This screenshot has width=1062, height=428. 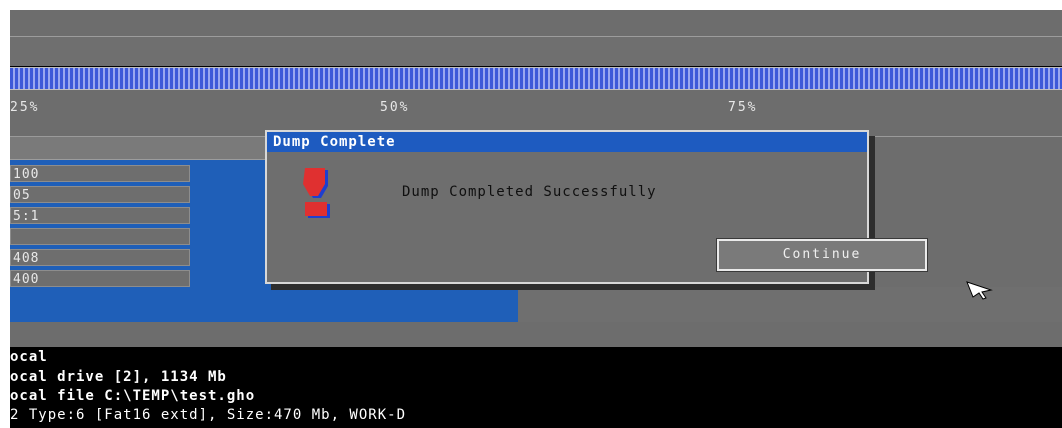 I want to click on stat-field: 408, so click(x=100, y=257).